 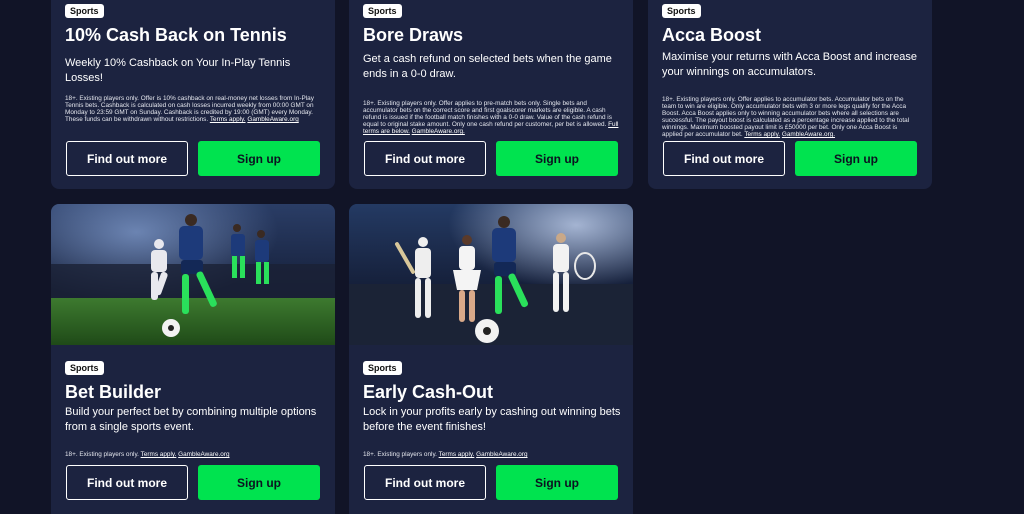 I want to click on promo-title: Bet Builder, so click(x=113, y=392).